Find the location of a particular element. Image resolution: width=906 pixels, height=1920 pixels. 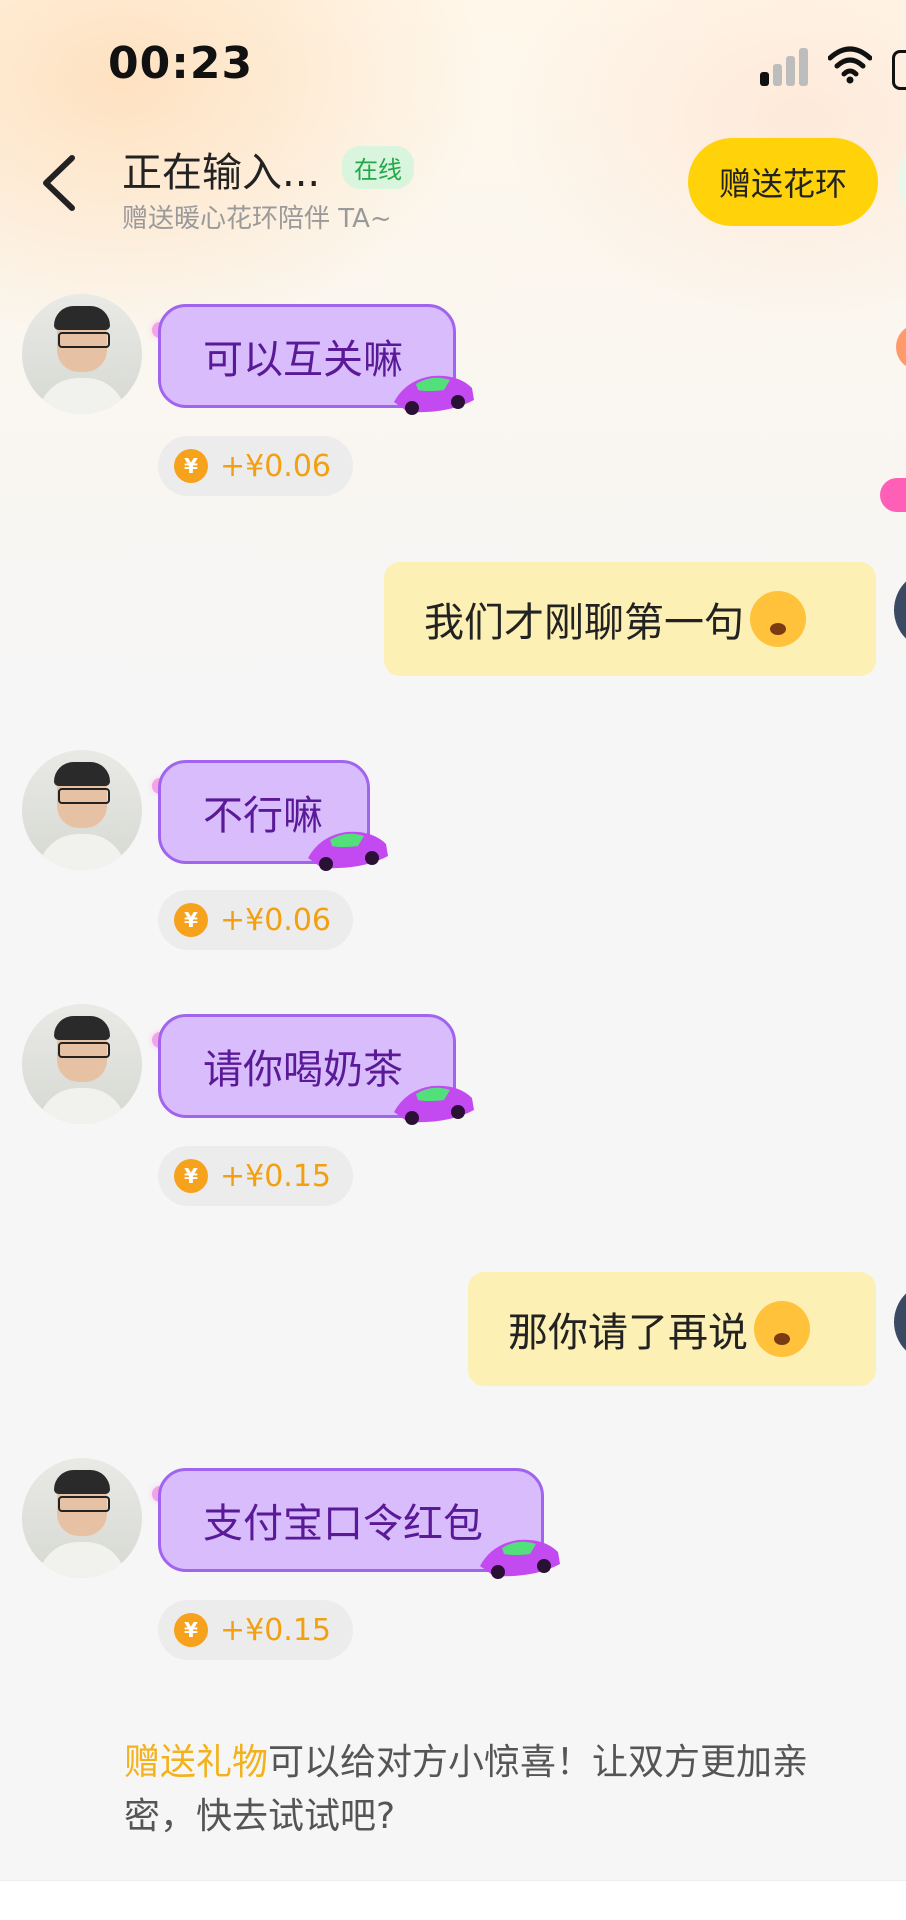

message-text: 可以互关嘛 is located at coordinates (303, 360).